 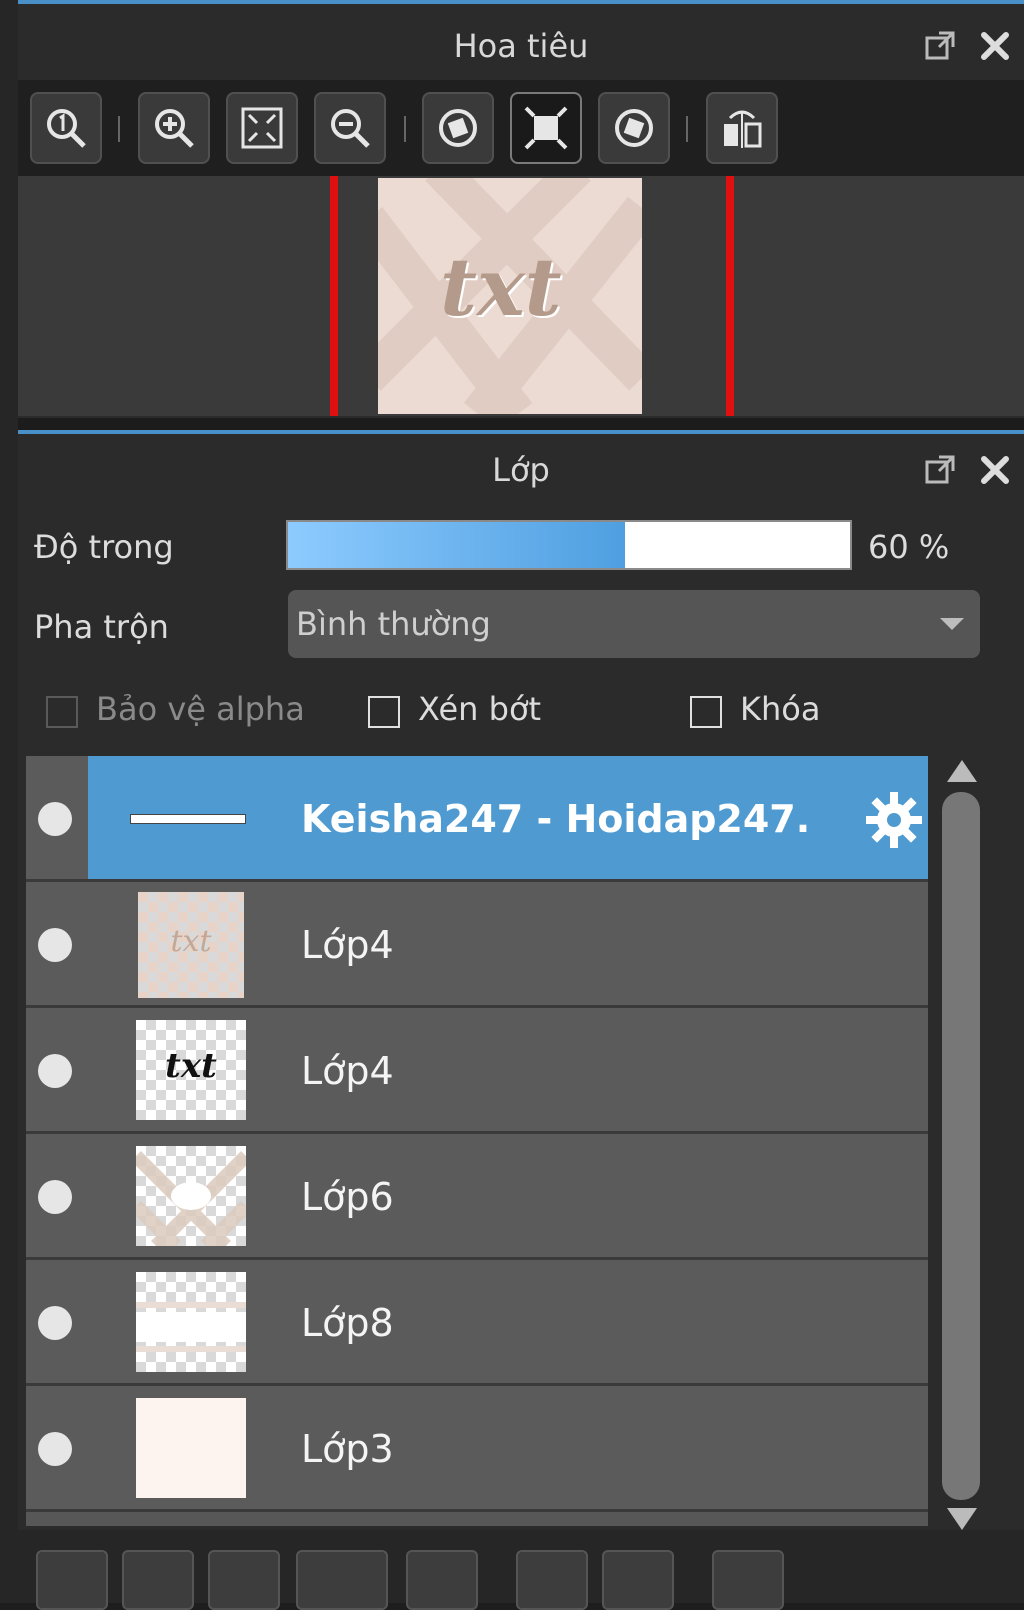 I want to click on navigator-titlebar: Hoa tiêu, so click(x=521, y=46).